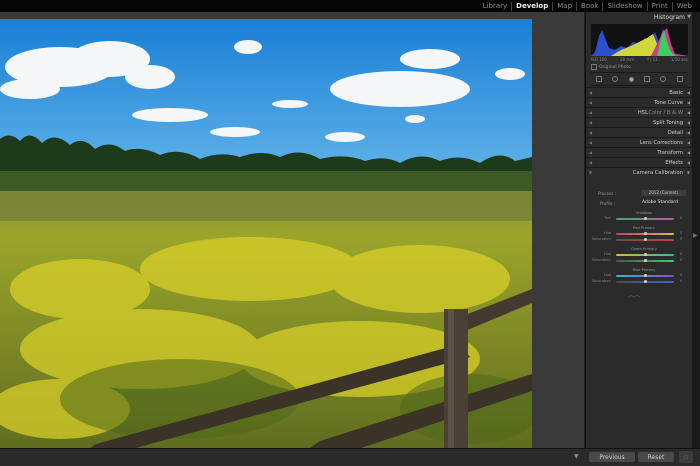 The height and width of the screenshot is (466, 700). Describe the element at coordinates (608, 254) in the screenshot. I see `green-hue-label: Hue` at that location.